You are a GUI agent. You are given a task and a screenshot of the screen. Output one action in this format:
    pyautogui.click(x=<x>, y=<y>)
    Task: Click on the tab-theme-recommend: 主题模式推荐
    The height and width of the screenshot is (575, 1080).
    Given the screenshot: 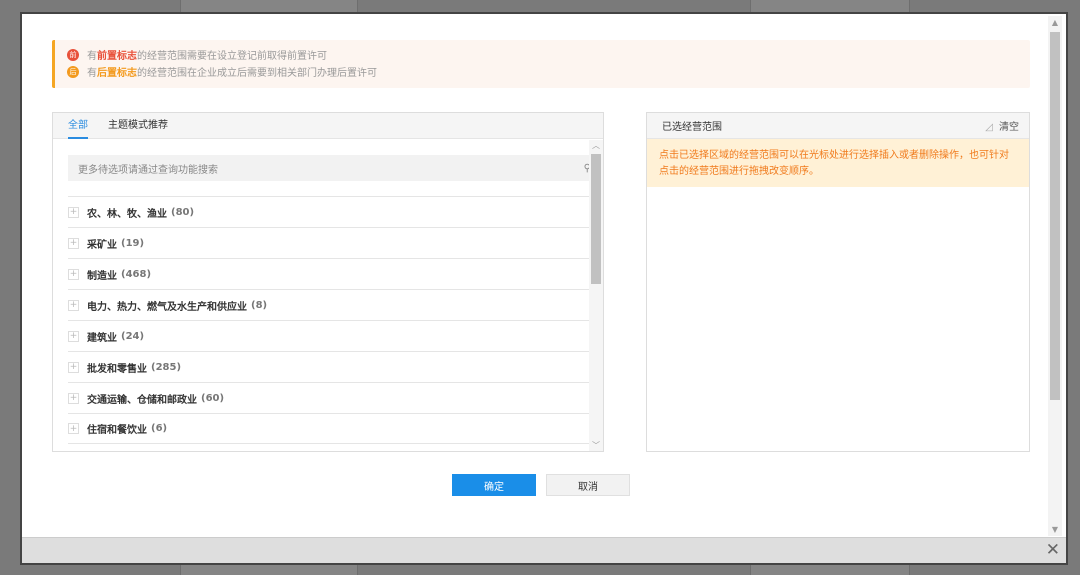 What is the action you would take?
    pyautogui.click(x=138, y=125)
    